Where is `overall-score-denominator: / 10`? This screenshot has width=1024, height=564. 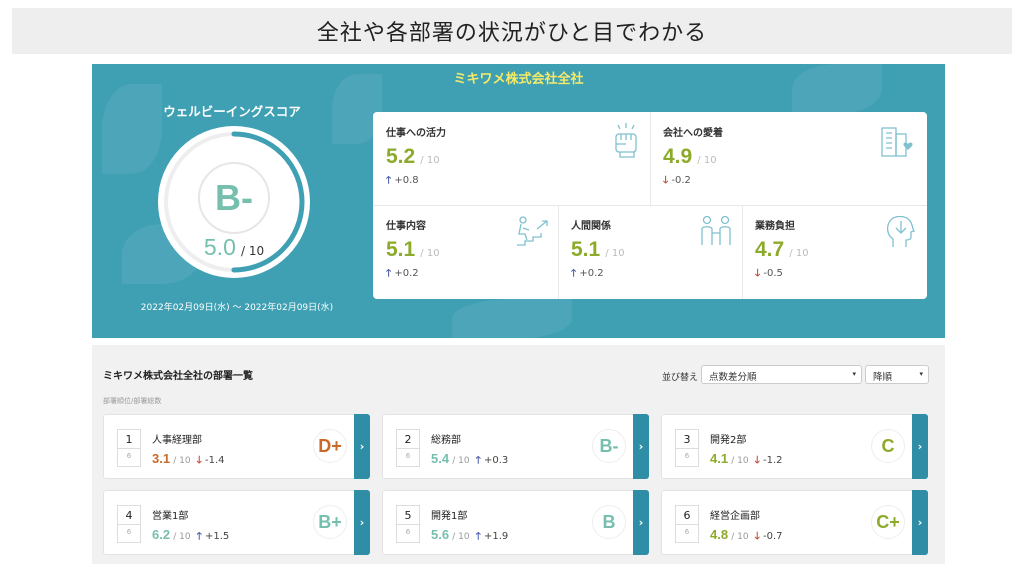 overall-score-denominator: / 10 is located at coordinates (252, 251).